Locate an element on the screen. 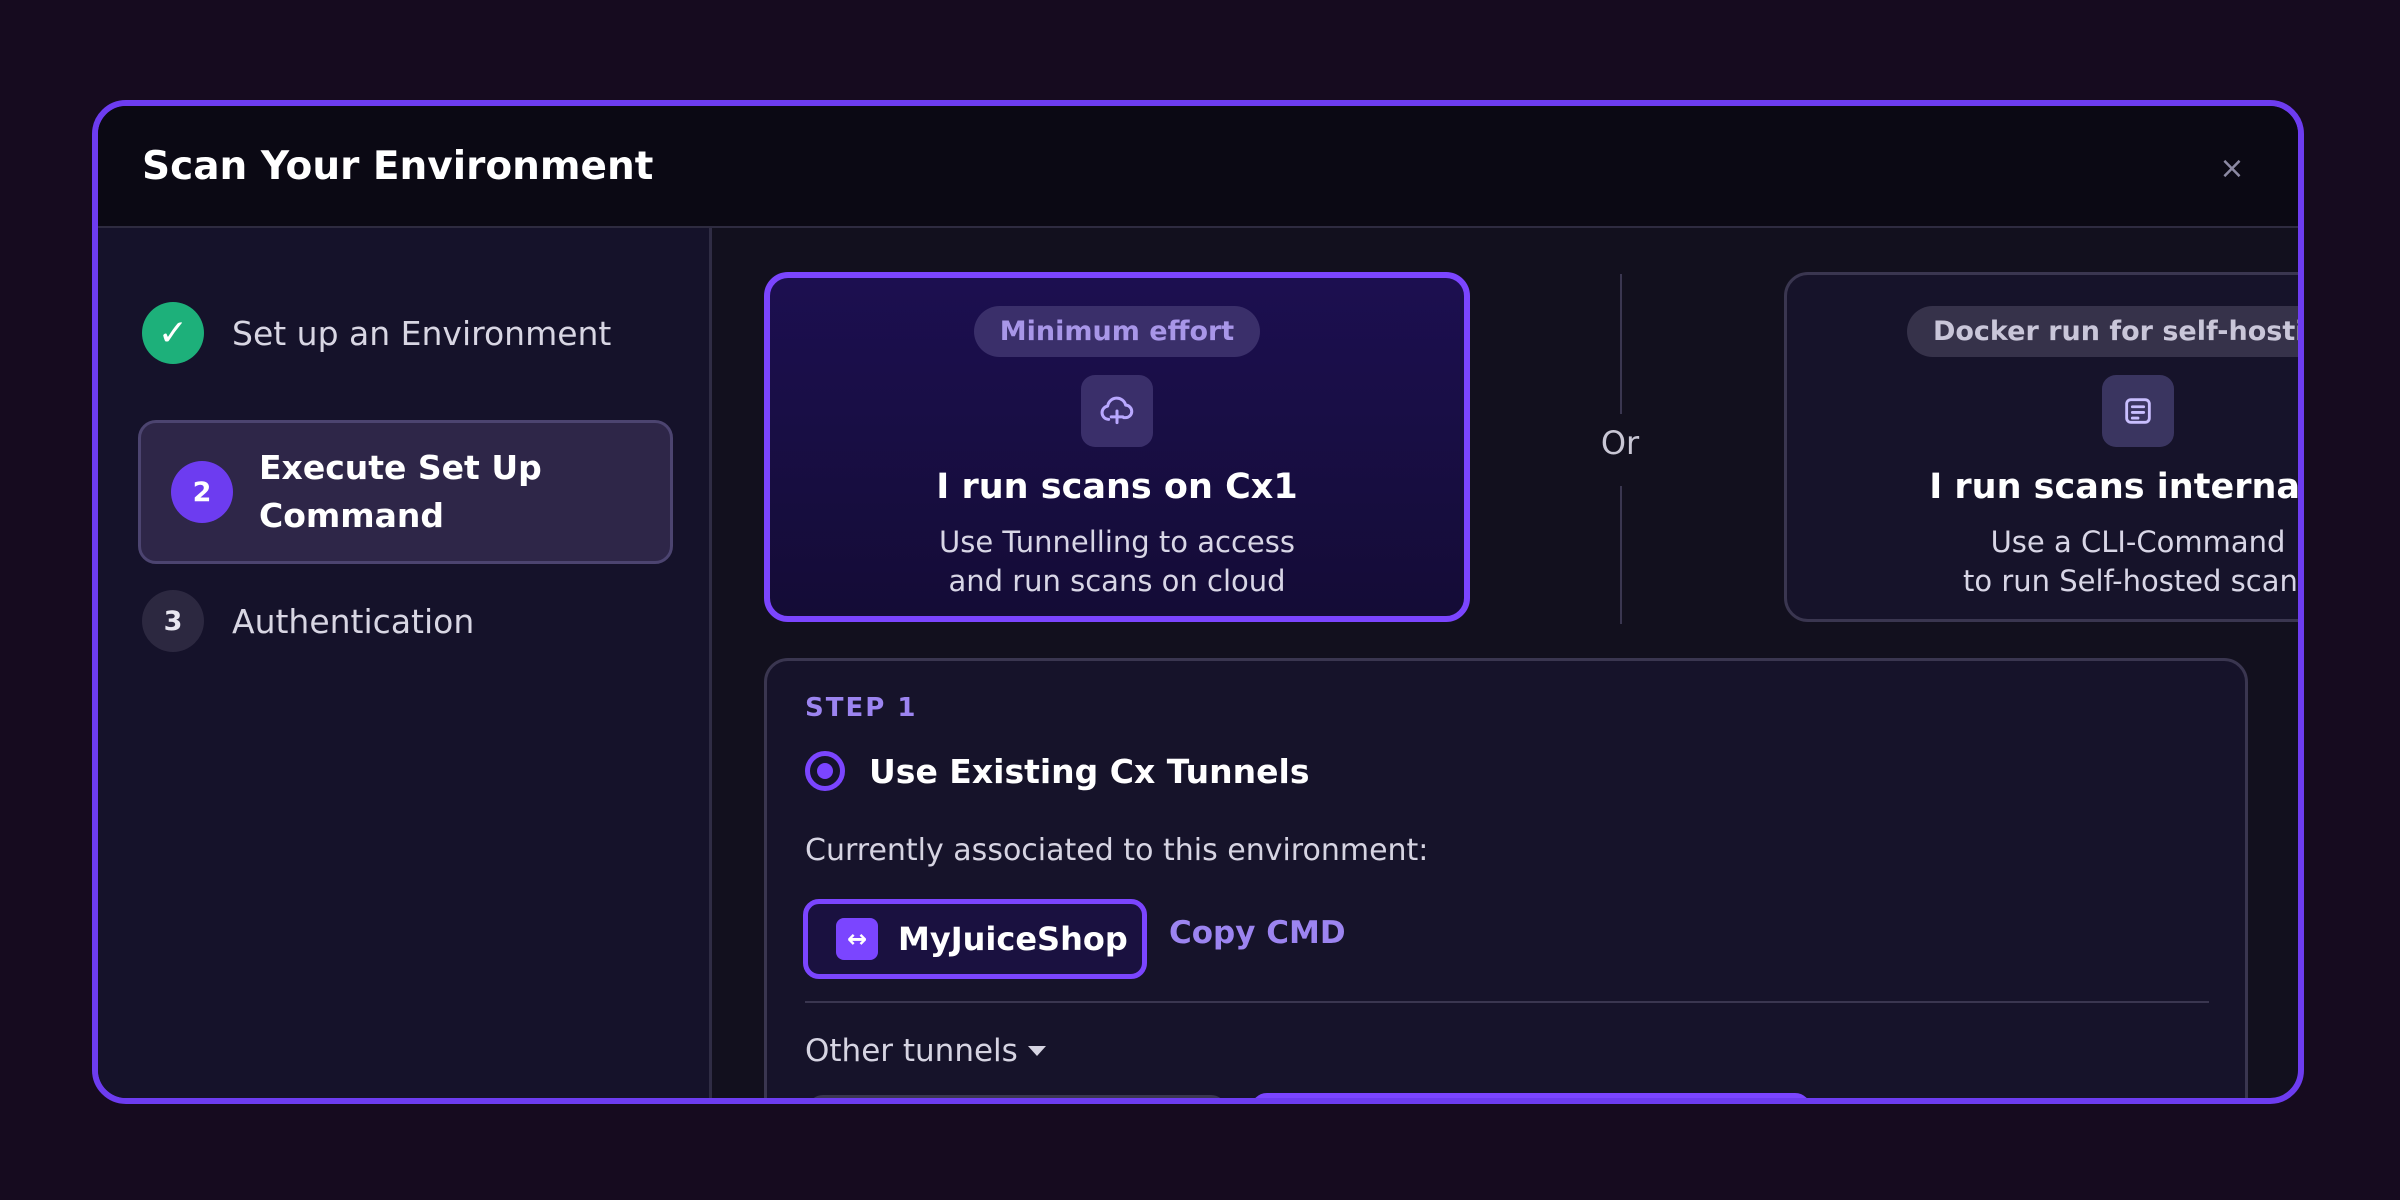 This screenshot has height=1200, width=2400. effort-badge: Minimum effort is located at coordinates (1117, 331).